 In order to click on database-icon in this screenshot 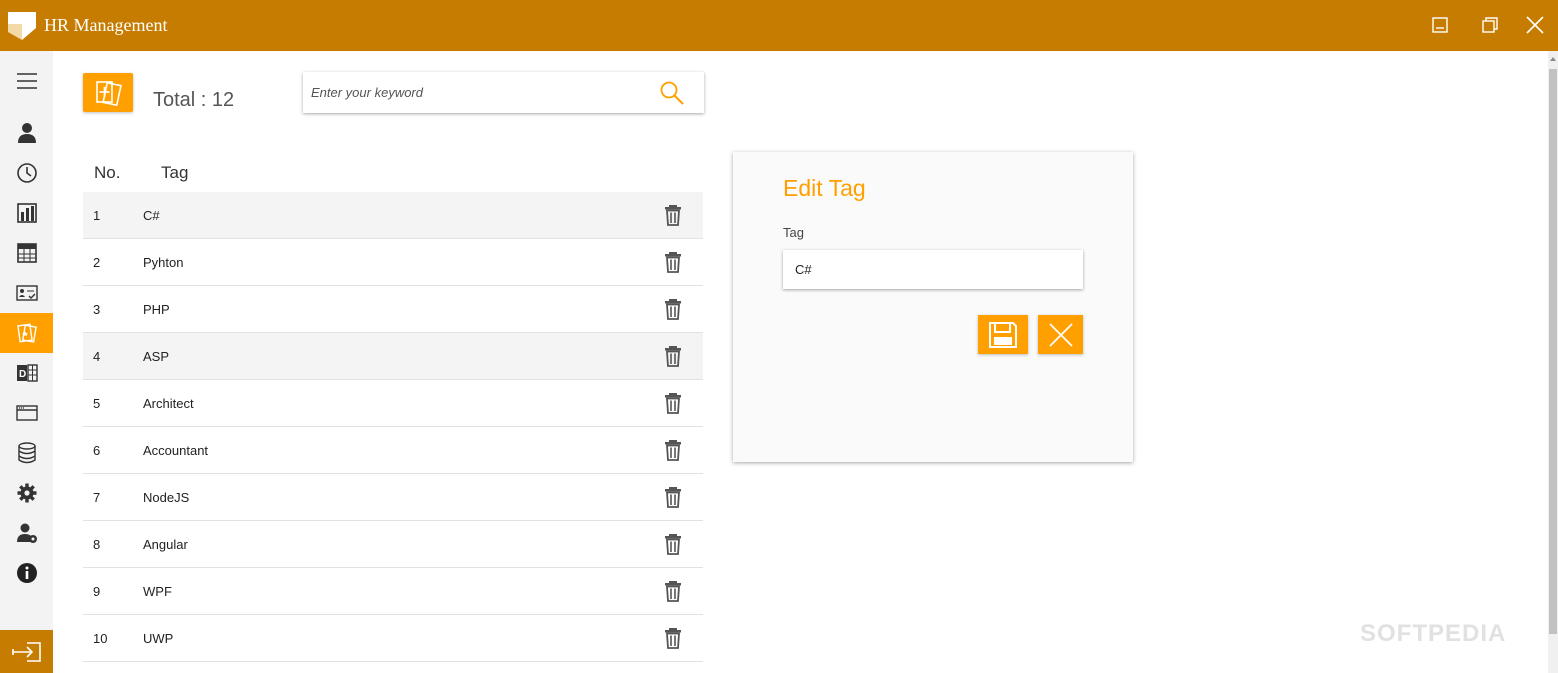, I will do `click(26, 453)`.